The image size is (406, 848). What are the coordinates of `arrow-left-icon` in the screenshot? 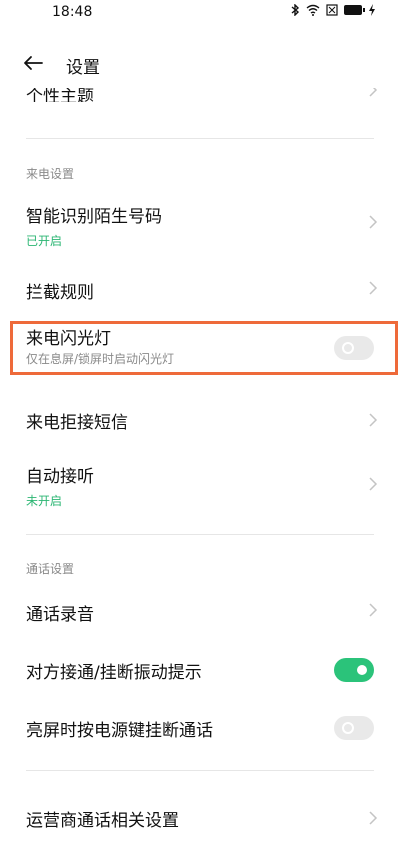 It's located at (33, 63).